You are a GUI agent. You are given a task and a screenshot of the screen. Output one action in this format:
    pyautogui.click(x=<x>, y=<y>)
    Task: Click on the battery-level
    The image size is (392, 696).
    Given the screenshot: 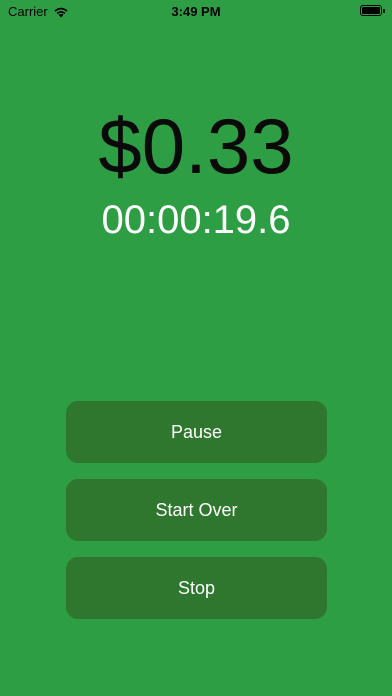 What is the action you would take?
    pyautogui.click(x=371, y=10)
    